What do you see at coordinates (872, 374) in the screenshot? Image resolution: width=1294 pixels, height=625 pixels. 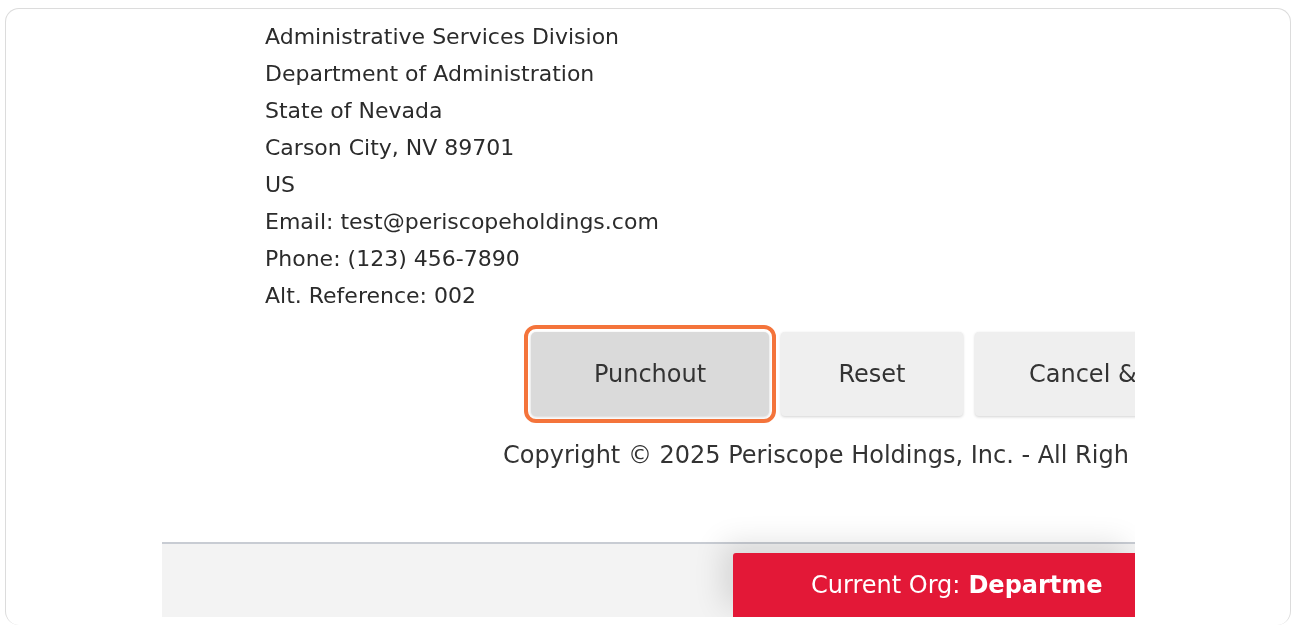 I see `action-button: Reset` at bounding box center [872, 374].